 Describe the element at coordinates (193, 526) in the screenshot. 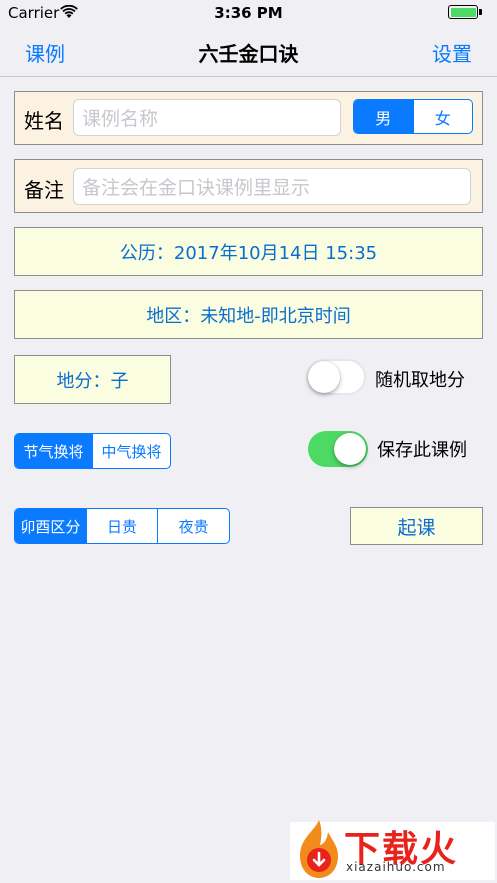

I see `night-guiren-option: 夜贵` at that location.